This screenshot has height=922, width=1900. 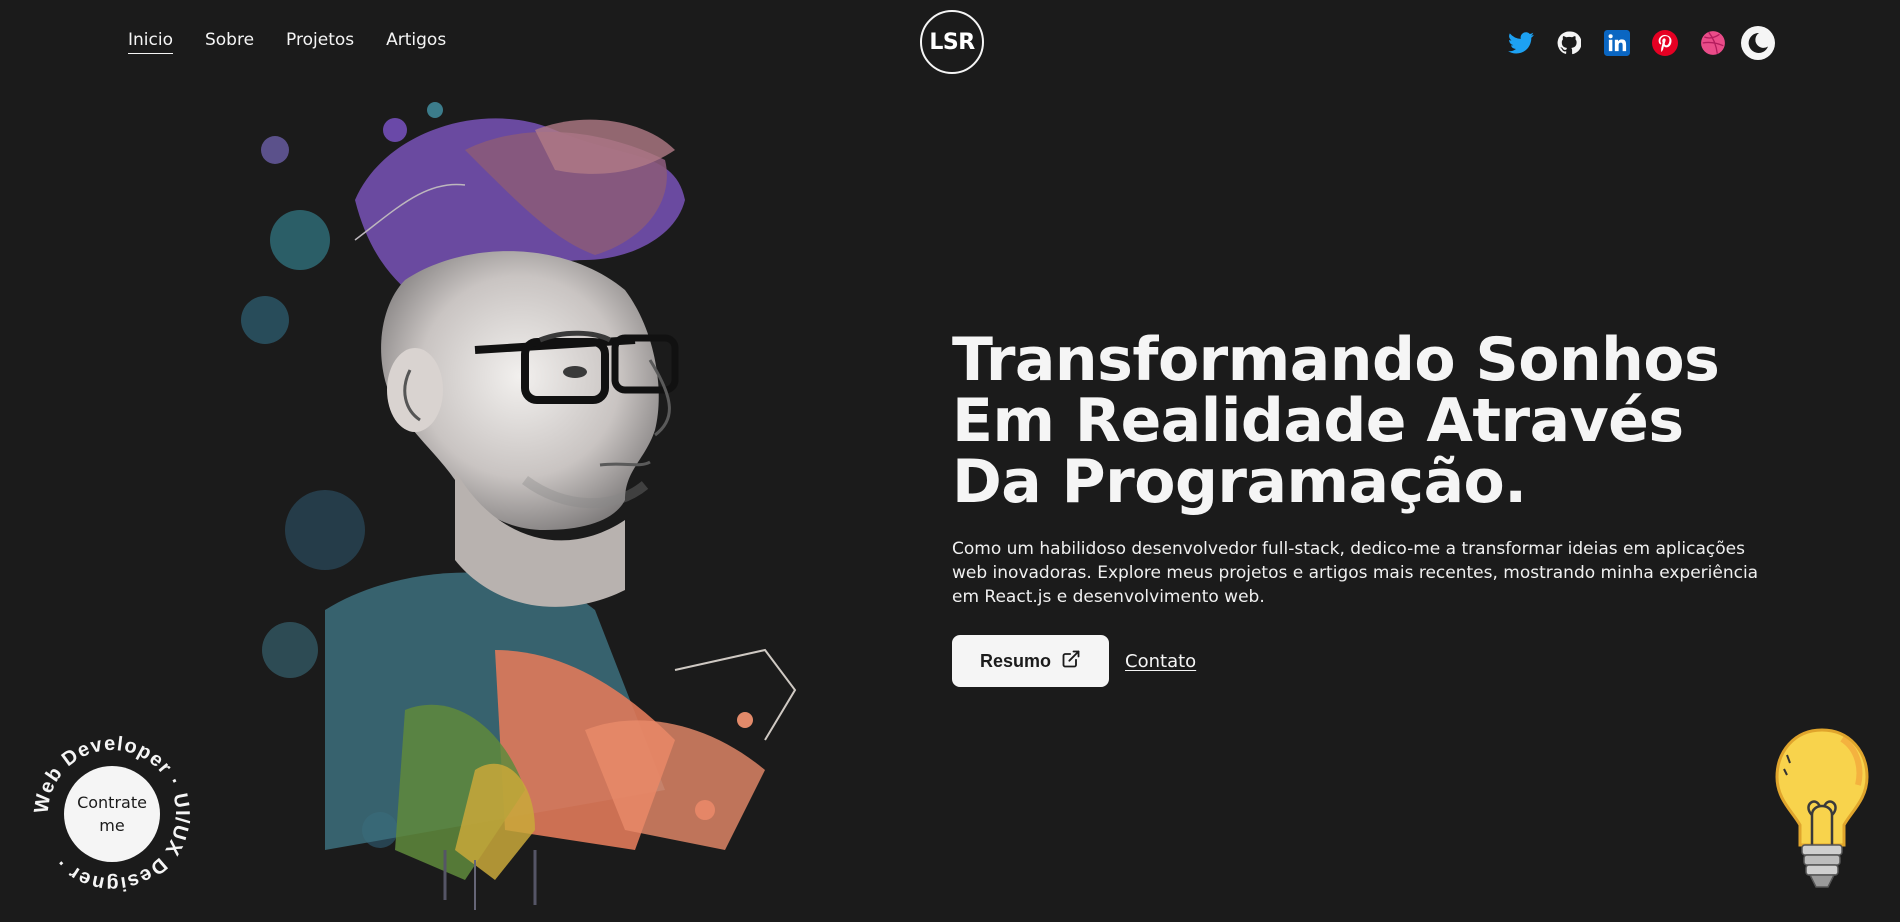 I want to click on nav-link-projetos: Projetos, so click(x=320, y=42).